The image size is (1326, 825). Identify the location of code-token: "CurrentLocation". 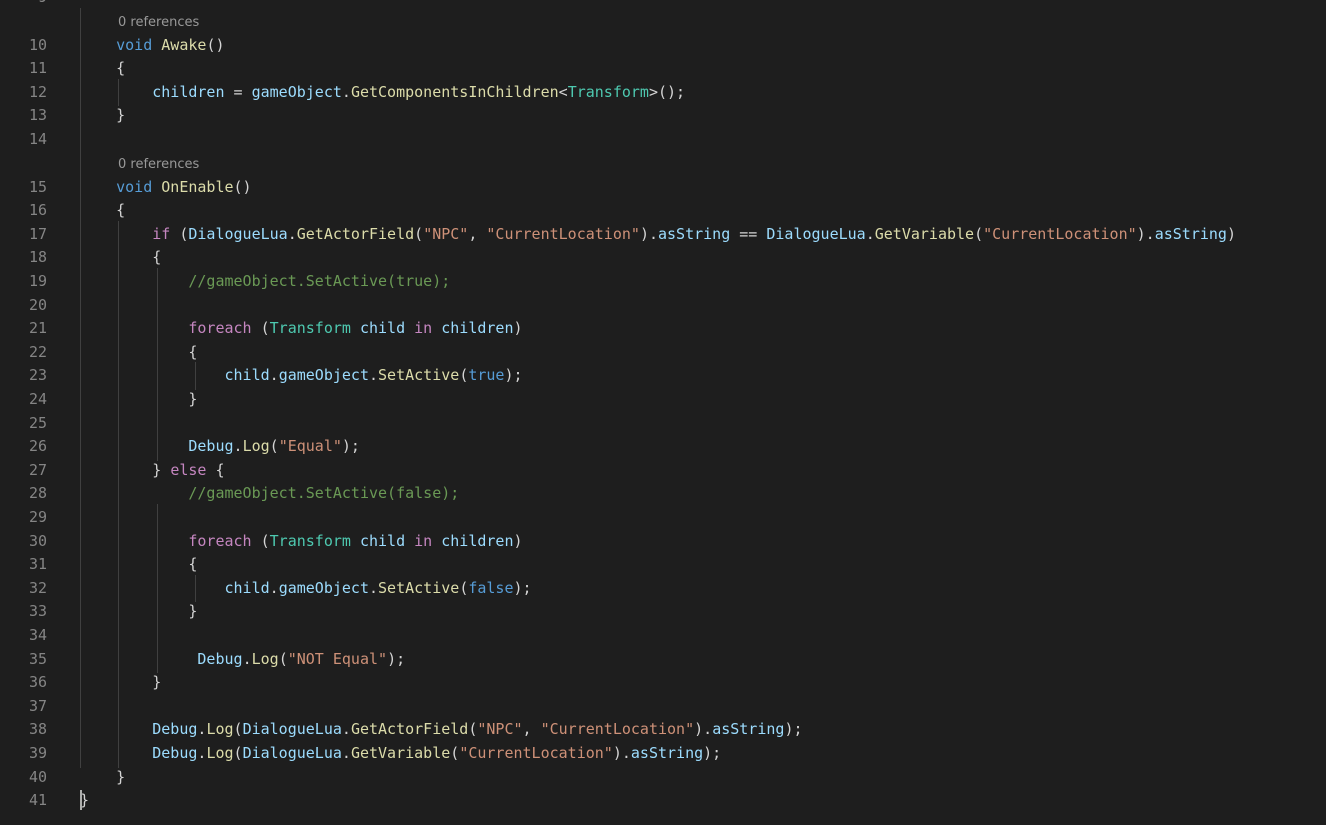
(563, 233).